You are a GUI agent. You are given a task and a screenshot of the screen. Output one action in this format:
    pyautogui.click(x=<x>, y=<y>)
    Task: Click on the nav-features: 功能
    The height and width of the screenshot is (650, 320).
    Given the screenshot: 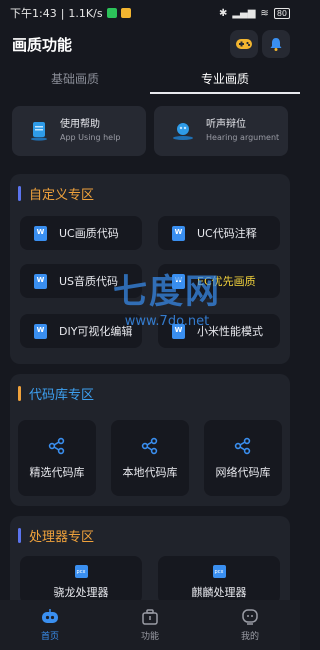 What is the action you would take?
    pyautogui.click(x=150, y=625)
    